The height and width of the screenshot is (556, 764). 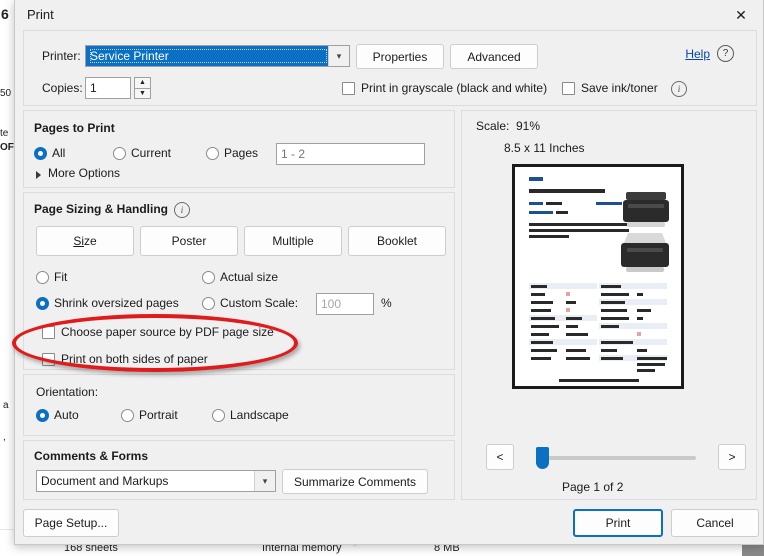 I want to click on comments-forms-select: Document and Markups ▾, so click(x=156, y=481).